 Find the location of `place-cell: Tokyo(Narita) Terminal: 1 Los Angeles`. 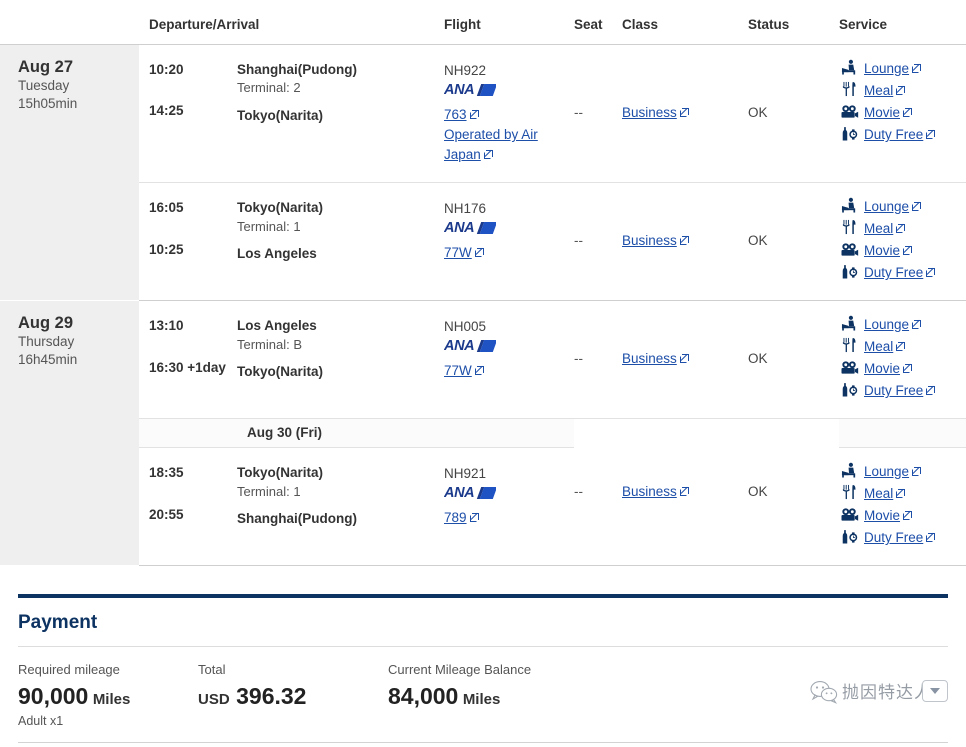

place-cell: Tokyo(Narita) Terminal: 1 Los Angeles is located at coordinates (338, 241).